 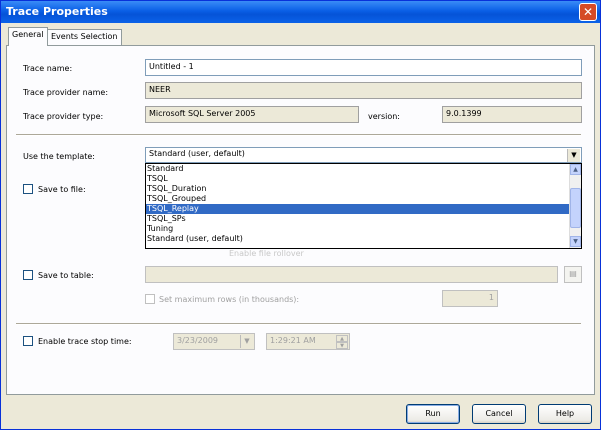 I want to click on close-icon: ✕, so click(x=588, y=12).